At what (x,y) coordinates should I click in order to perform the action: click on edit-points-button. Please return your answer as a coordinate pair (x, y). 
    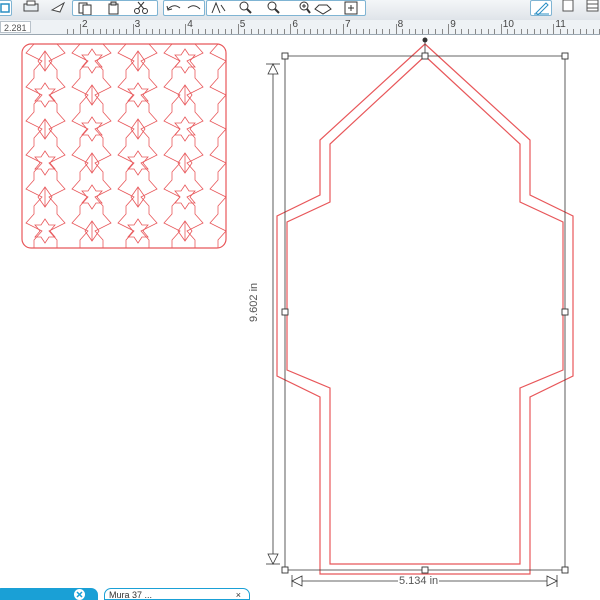
    Looking at the image, I should click on (541, 8).